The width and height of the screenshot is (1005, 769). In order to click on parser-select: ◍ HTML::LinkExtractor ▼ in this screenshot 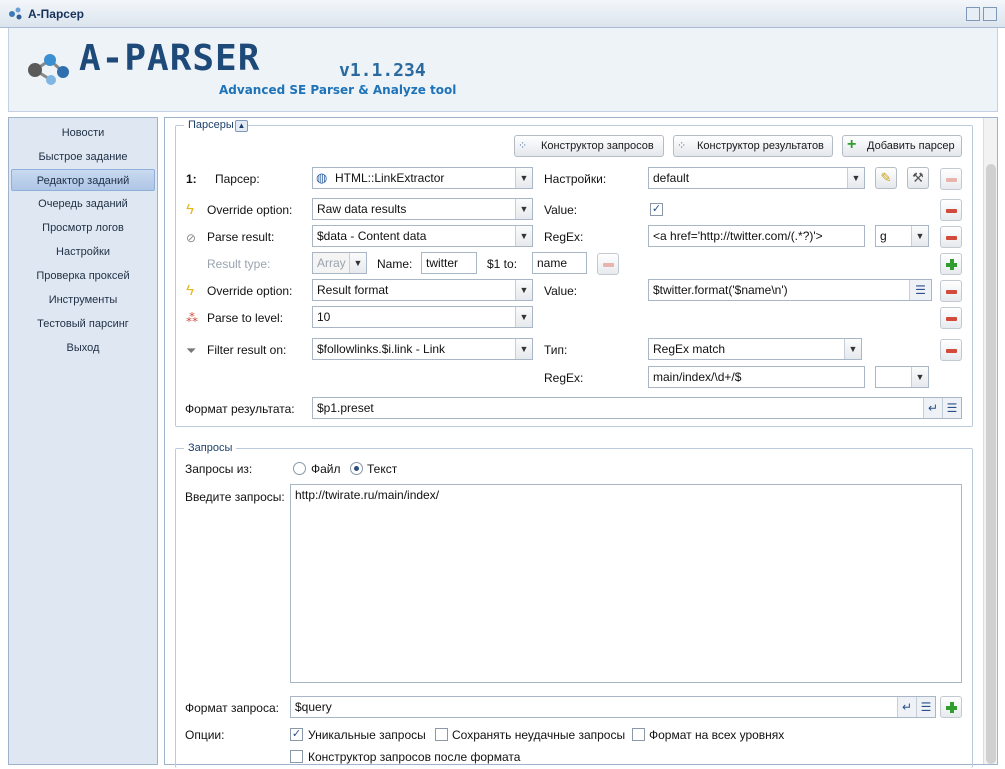, I will do `click(422, 178)`.